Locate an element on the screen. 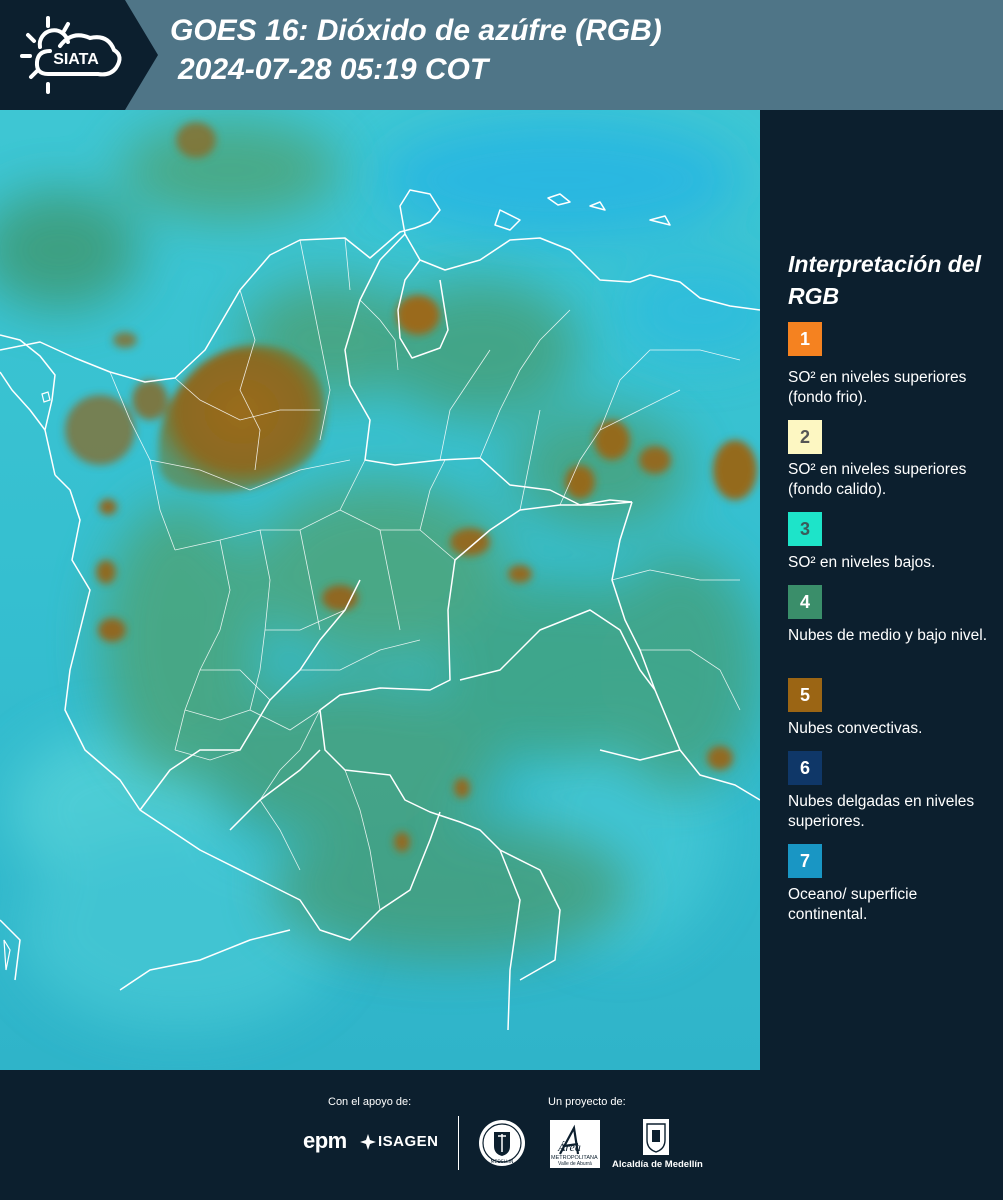 The height and width of the screenshot is (1200, 1003). legend-label-7: Oceano/ superficie continental. is located at coordinates (853, 904).